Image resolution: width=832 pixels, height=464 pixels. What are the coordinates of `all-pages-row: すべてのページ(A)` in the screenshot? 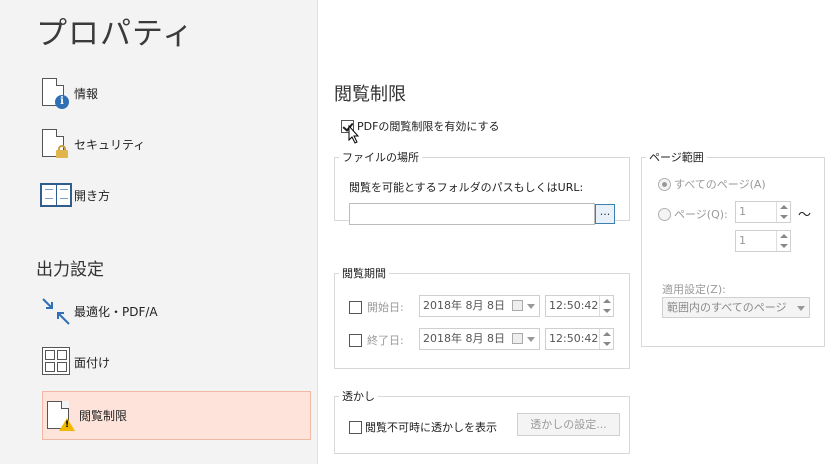 It's located at (712, 184).